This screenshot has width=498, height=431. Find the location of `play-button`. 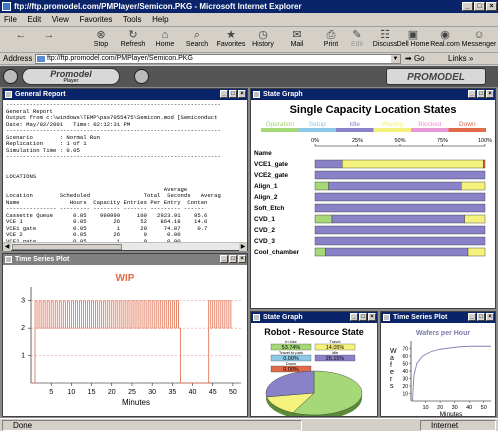

play-button is located at coordinates (141, 76).